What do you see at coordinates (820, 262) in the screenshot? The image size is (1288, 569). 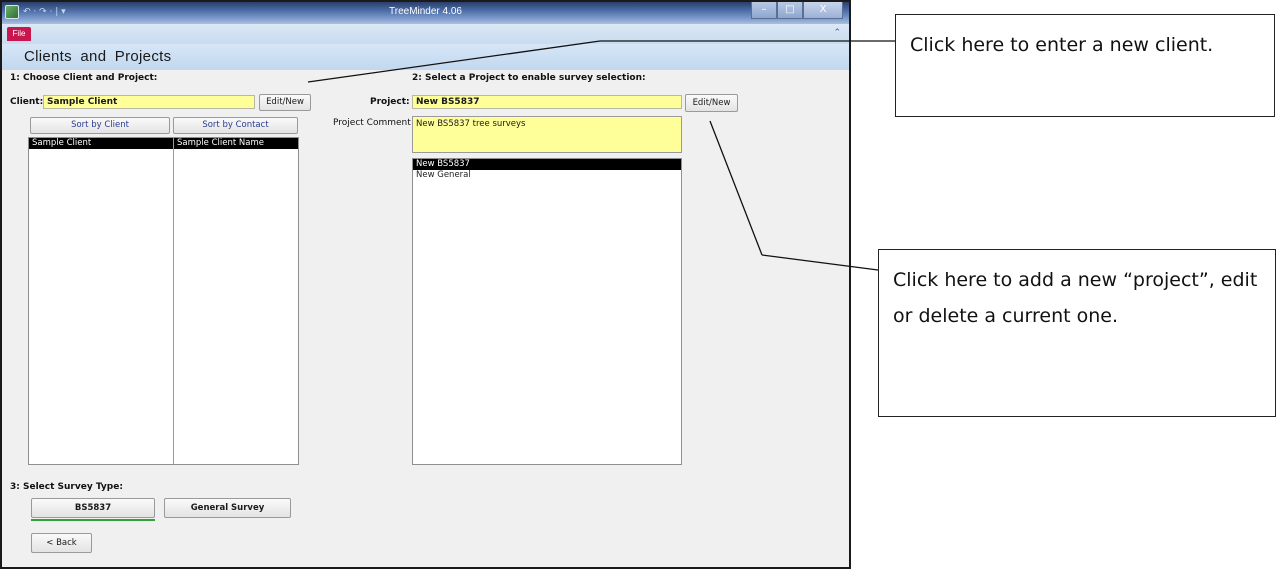 I see `project-pointer-line-horizontal` at bounding box center [820, 262].